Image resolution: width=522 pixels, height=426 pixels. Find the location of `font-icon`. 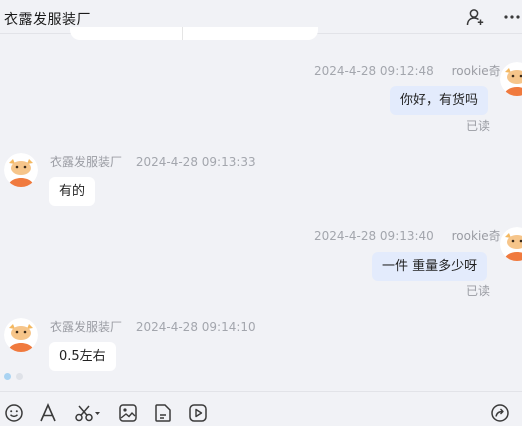

font-icon is located at coordinates (48, 413).